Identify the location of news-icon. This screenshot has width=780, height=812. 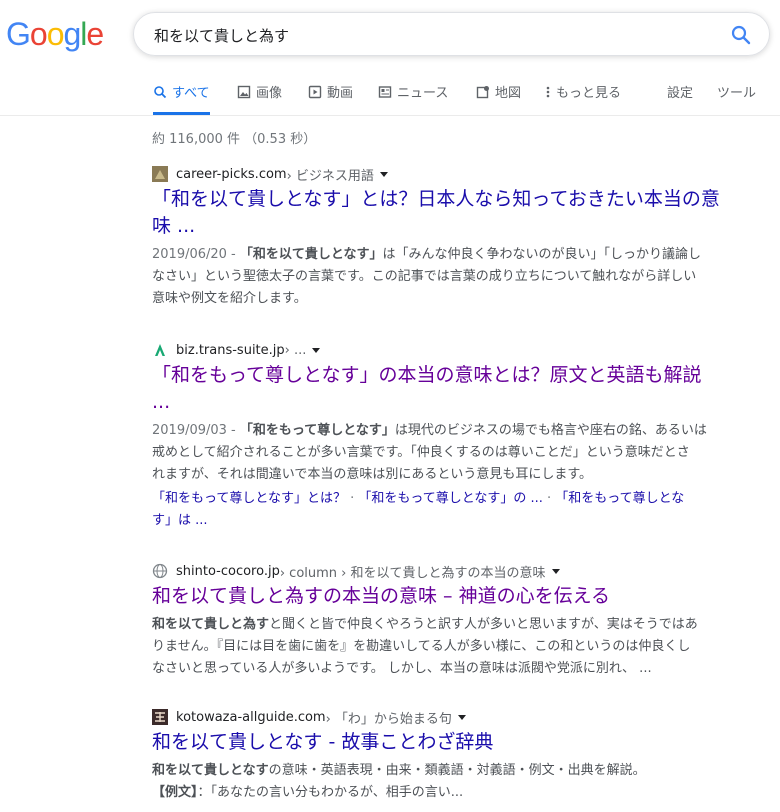
(385, 91).